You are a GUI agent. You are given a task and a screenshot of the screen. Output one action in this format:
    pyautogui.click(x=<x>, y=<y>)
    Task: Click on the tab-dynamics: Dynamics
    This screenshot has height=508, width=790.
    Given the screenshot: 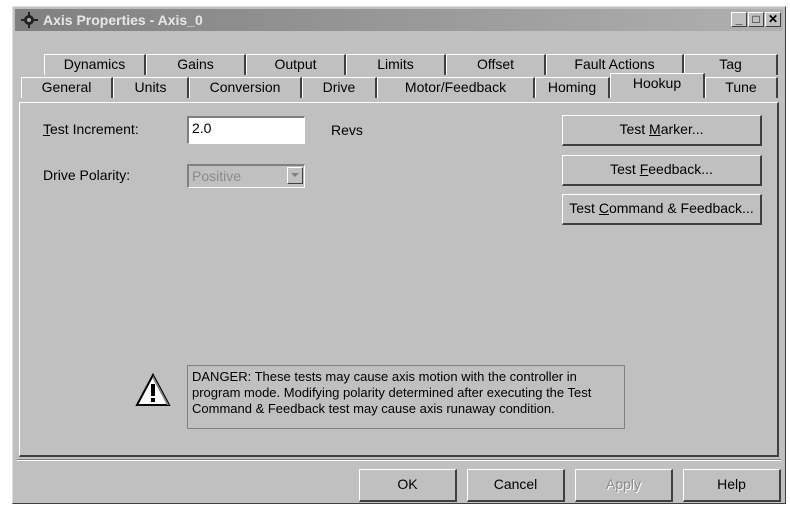 What is the action you would take?
    pyautogui.click(x=95, y=64)
    